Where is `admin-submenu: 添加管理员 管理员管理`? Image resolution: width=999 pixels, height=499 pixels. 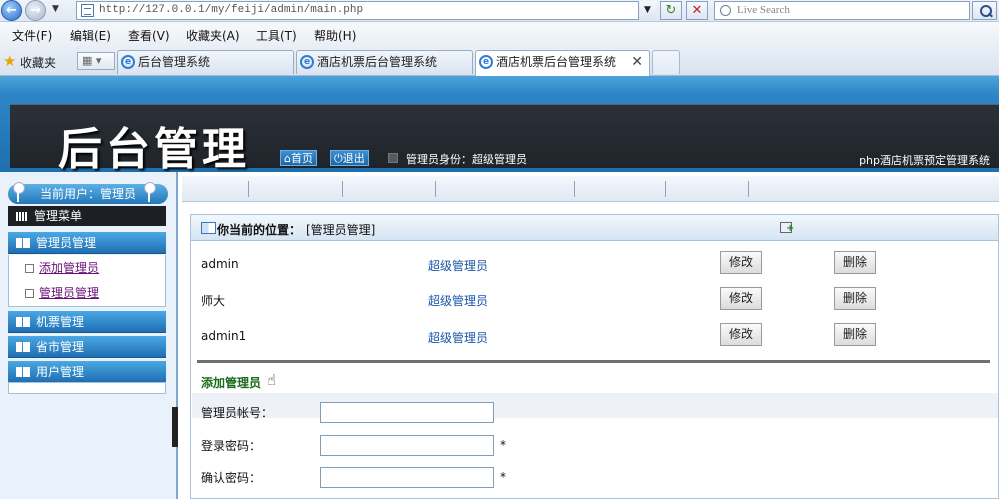 admin-submenu: 添加管理员 管理员管理 is located at coordinates (87, 281).